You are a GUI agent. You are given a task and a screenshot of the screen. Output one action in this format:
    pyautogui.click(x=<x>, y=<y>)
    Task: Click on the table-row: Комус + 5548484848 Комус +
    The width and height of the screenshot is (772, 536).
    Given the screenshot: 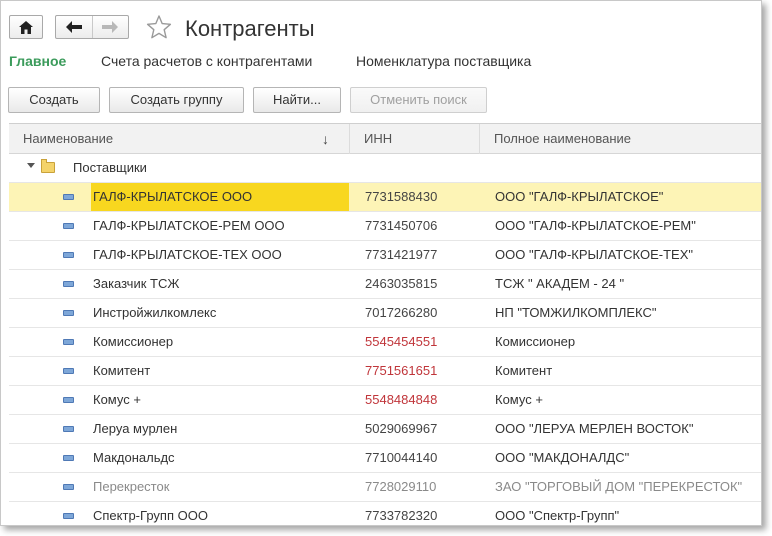 What is the action you would take?
    pyautogui.click(x=385, y=400)
    